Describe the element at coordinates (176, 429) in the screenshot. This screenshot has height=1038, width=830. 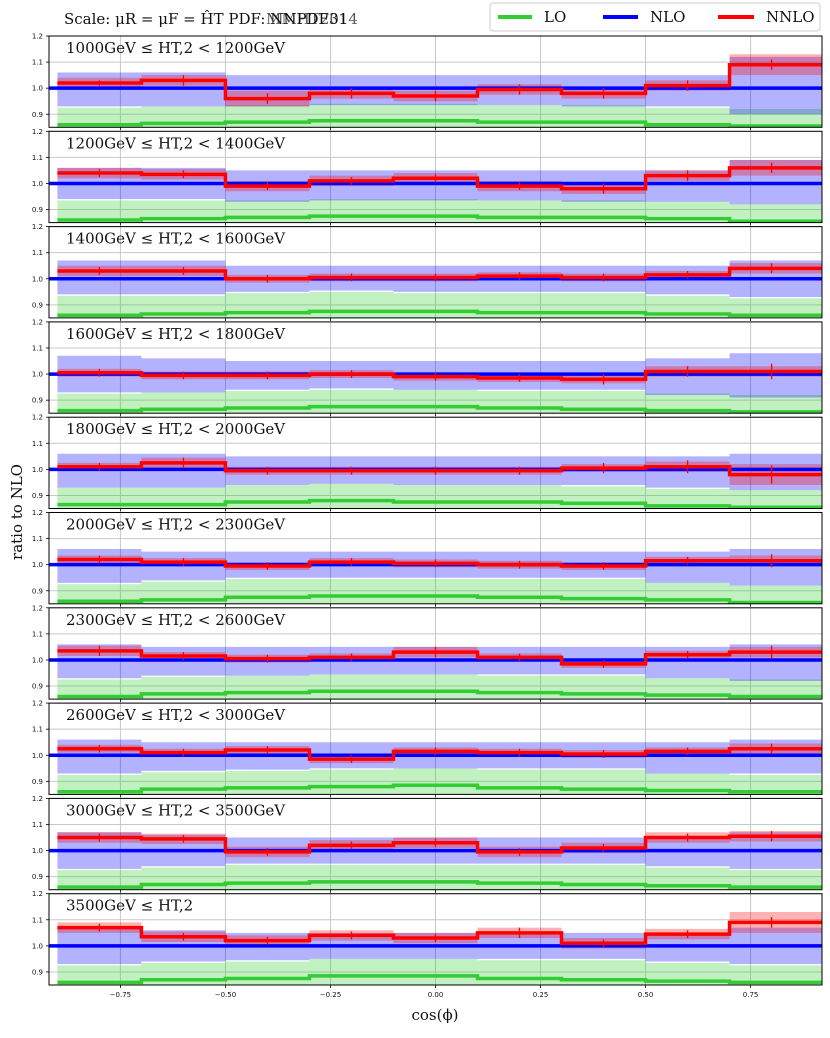
I see `panel-label: 1800GeV ≤ HT,2 < 2000GeV` at that location.